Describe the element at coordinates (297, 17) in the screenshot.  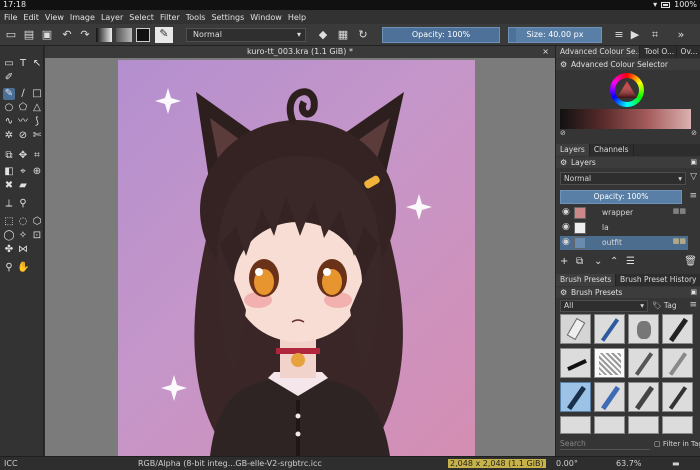
I see `menu-help: Help` at that location.